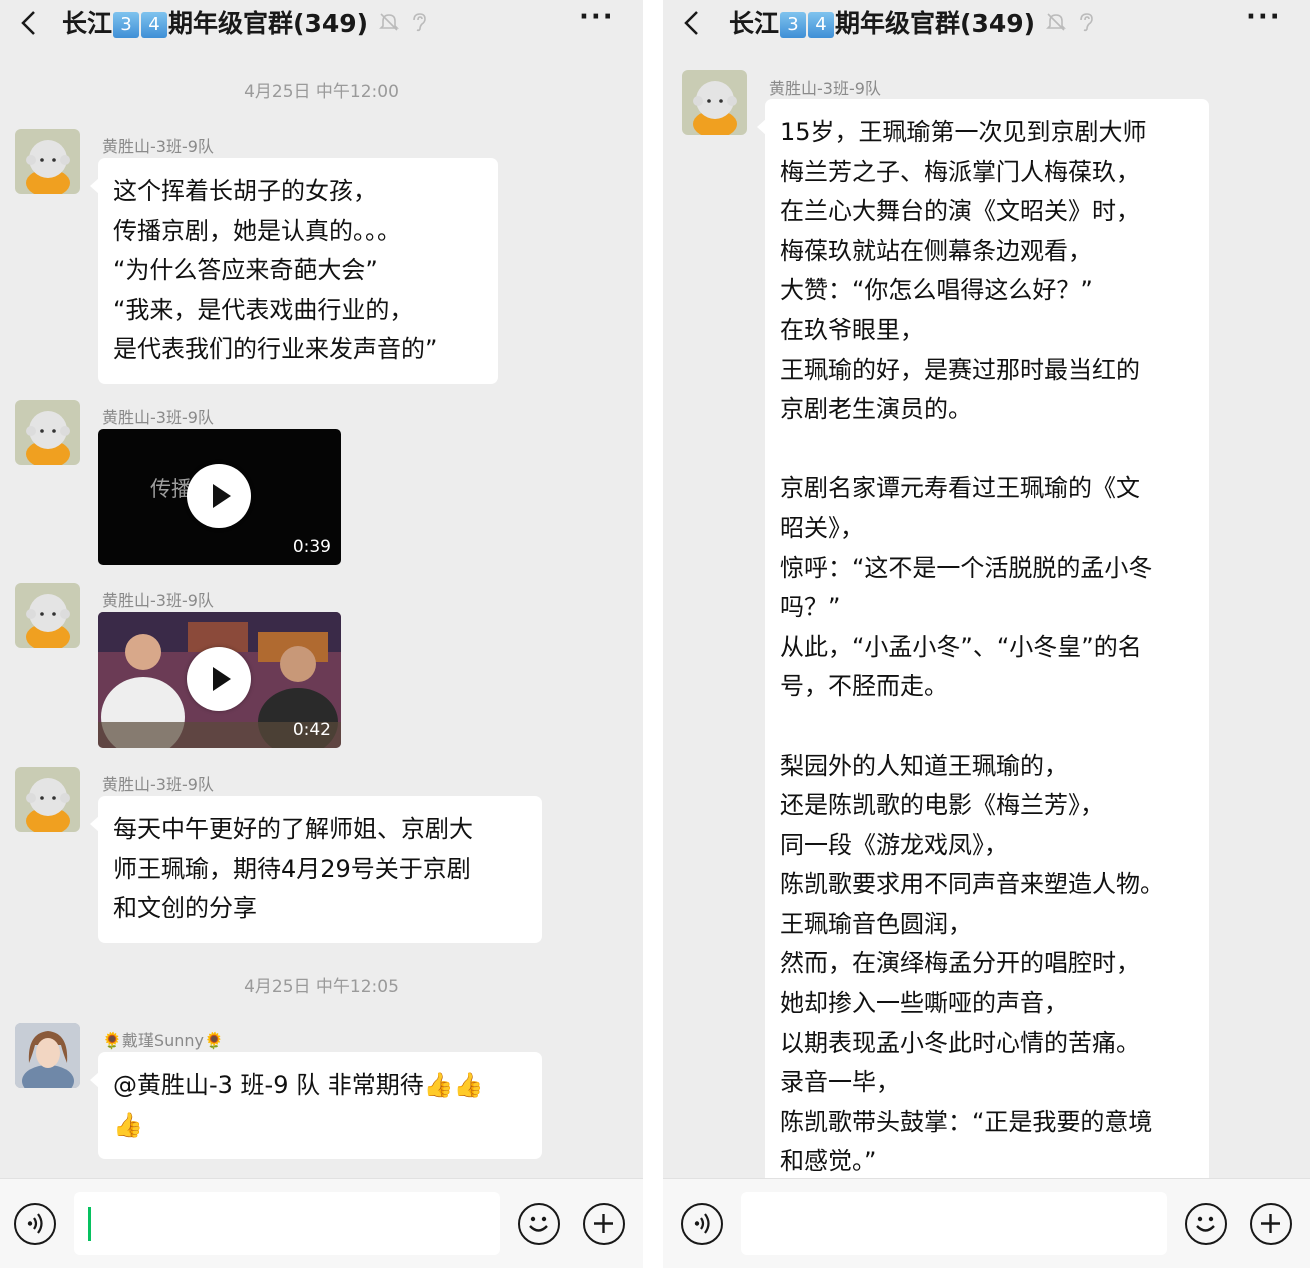  What do you see at coordinates (185, 908) in the screenshot?
I see `message-line: 和文创的分享` at bounding box center [185, 908].